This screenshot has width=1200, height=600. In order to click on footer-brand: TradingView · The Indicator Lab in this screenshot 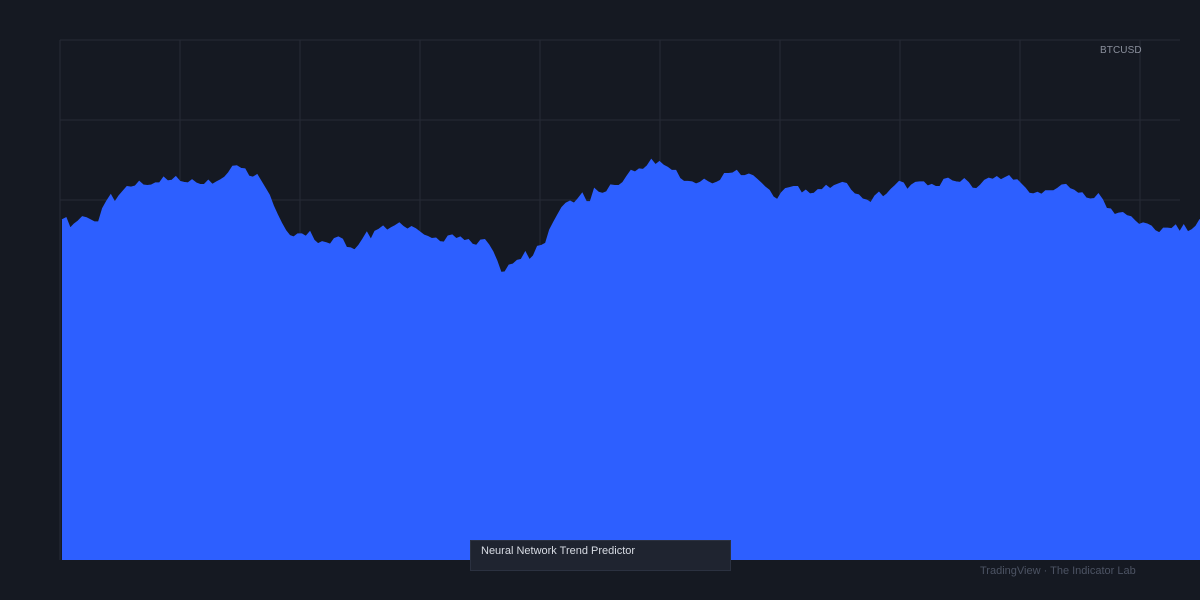, I will do `click(1058, 571)`.